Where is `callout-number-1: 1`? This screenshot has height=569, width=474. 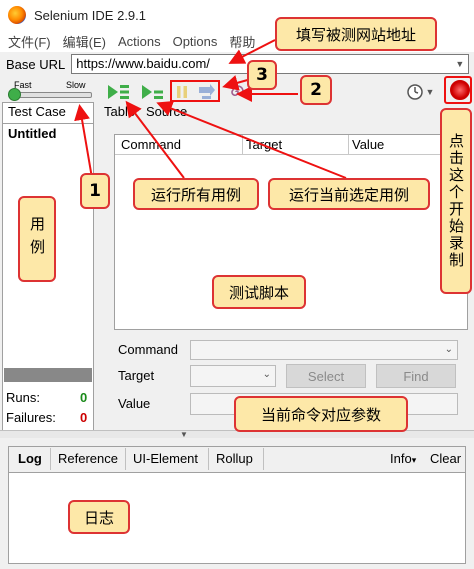
callout-number-1: 1 is located at coordinates (95, 191).